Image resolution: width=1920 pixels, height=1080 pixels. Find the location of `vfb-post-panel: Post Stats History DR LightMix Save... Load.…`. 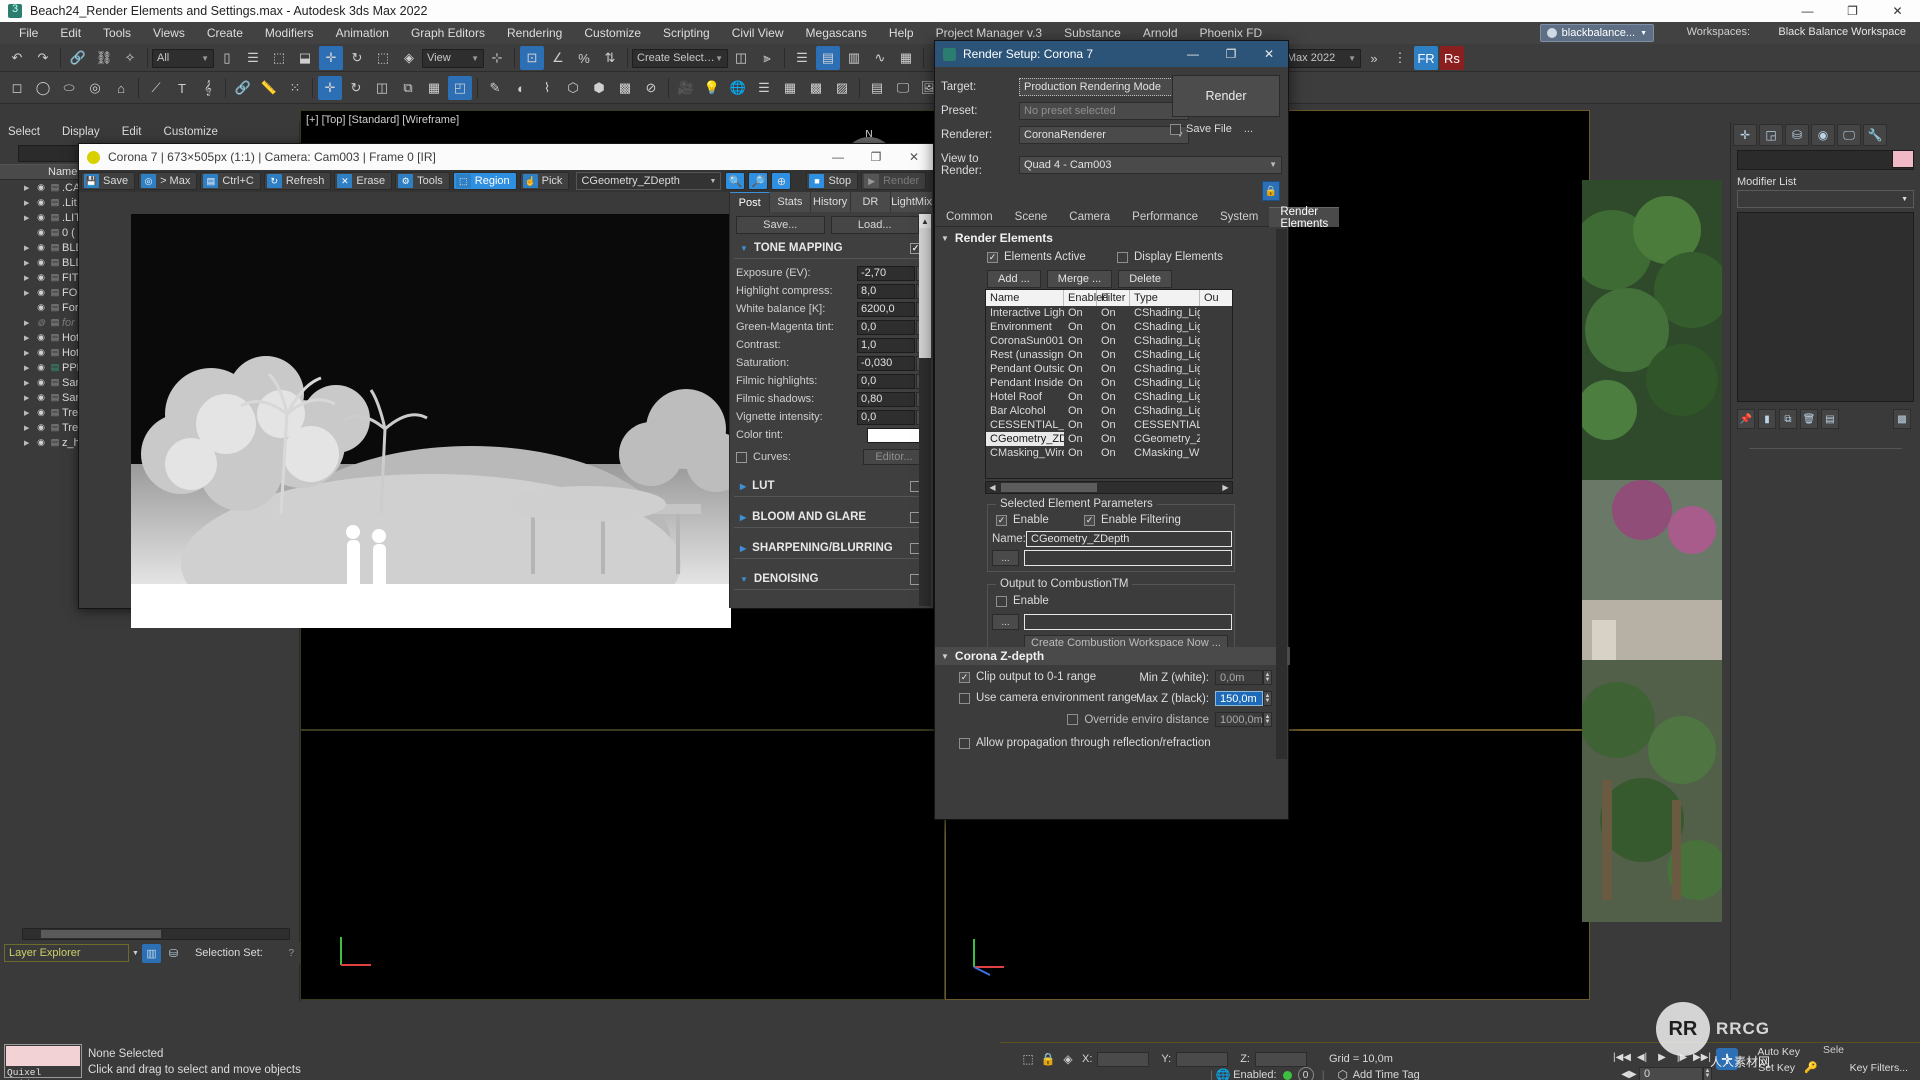

vfb-post-panel: Post Stats History DR LightMix Save... Load.… is located at coordinates (831, 400).